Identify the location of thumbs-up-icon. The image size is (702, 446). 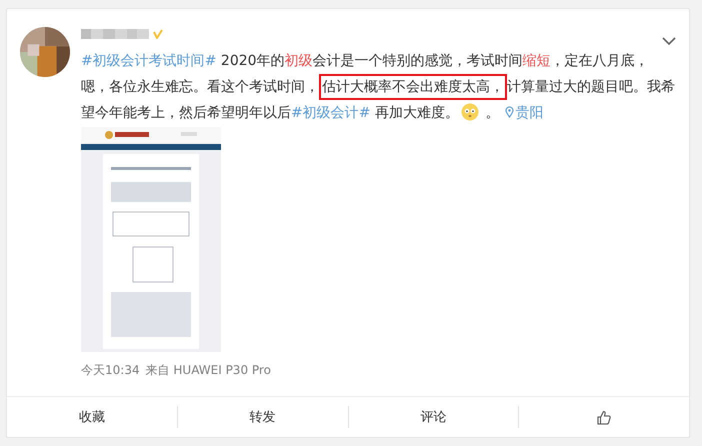
(604, 417).